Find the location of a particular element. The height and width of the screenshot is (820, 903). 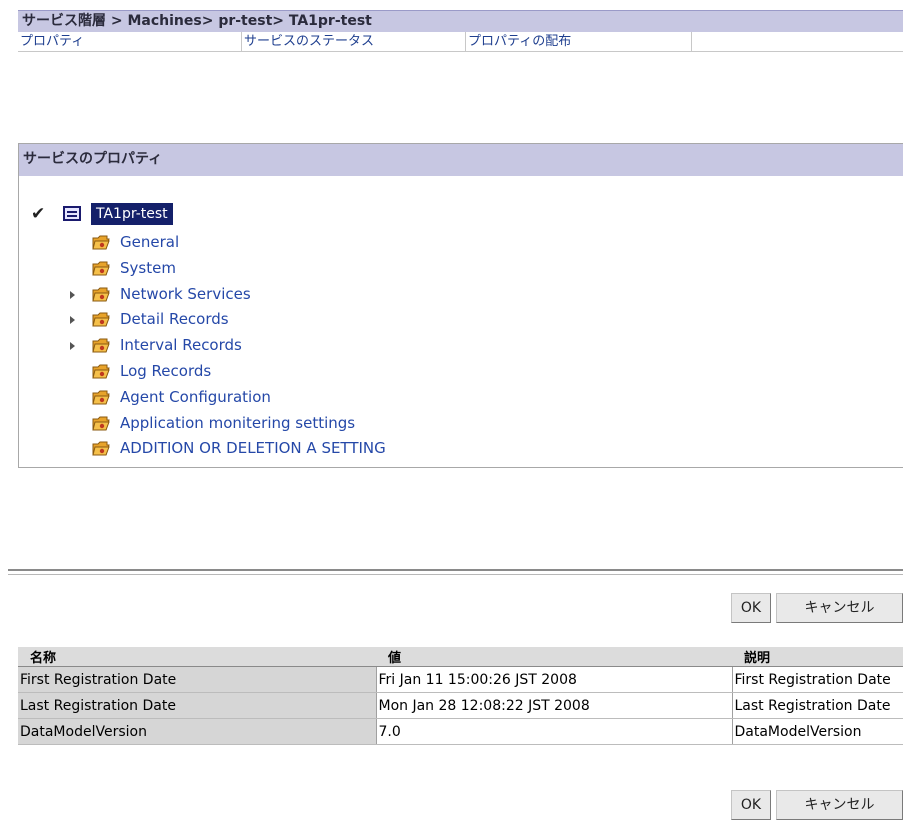

breadcrumb-text: サービス階層 > Machines> pr-test> TA1pr-test is located at coordinates (197, 21).